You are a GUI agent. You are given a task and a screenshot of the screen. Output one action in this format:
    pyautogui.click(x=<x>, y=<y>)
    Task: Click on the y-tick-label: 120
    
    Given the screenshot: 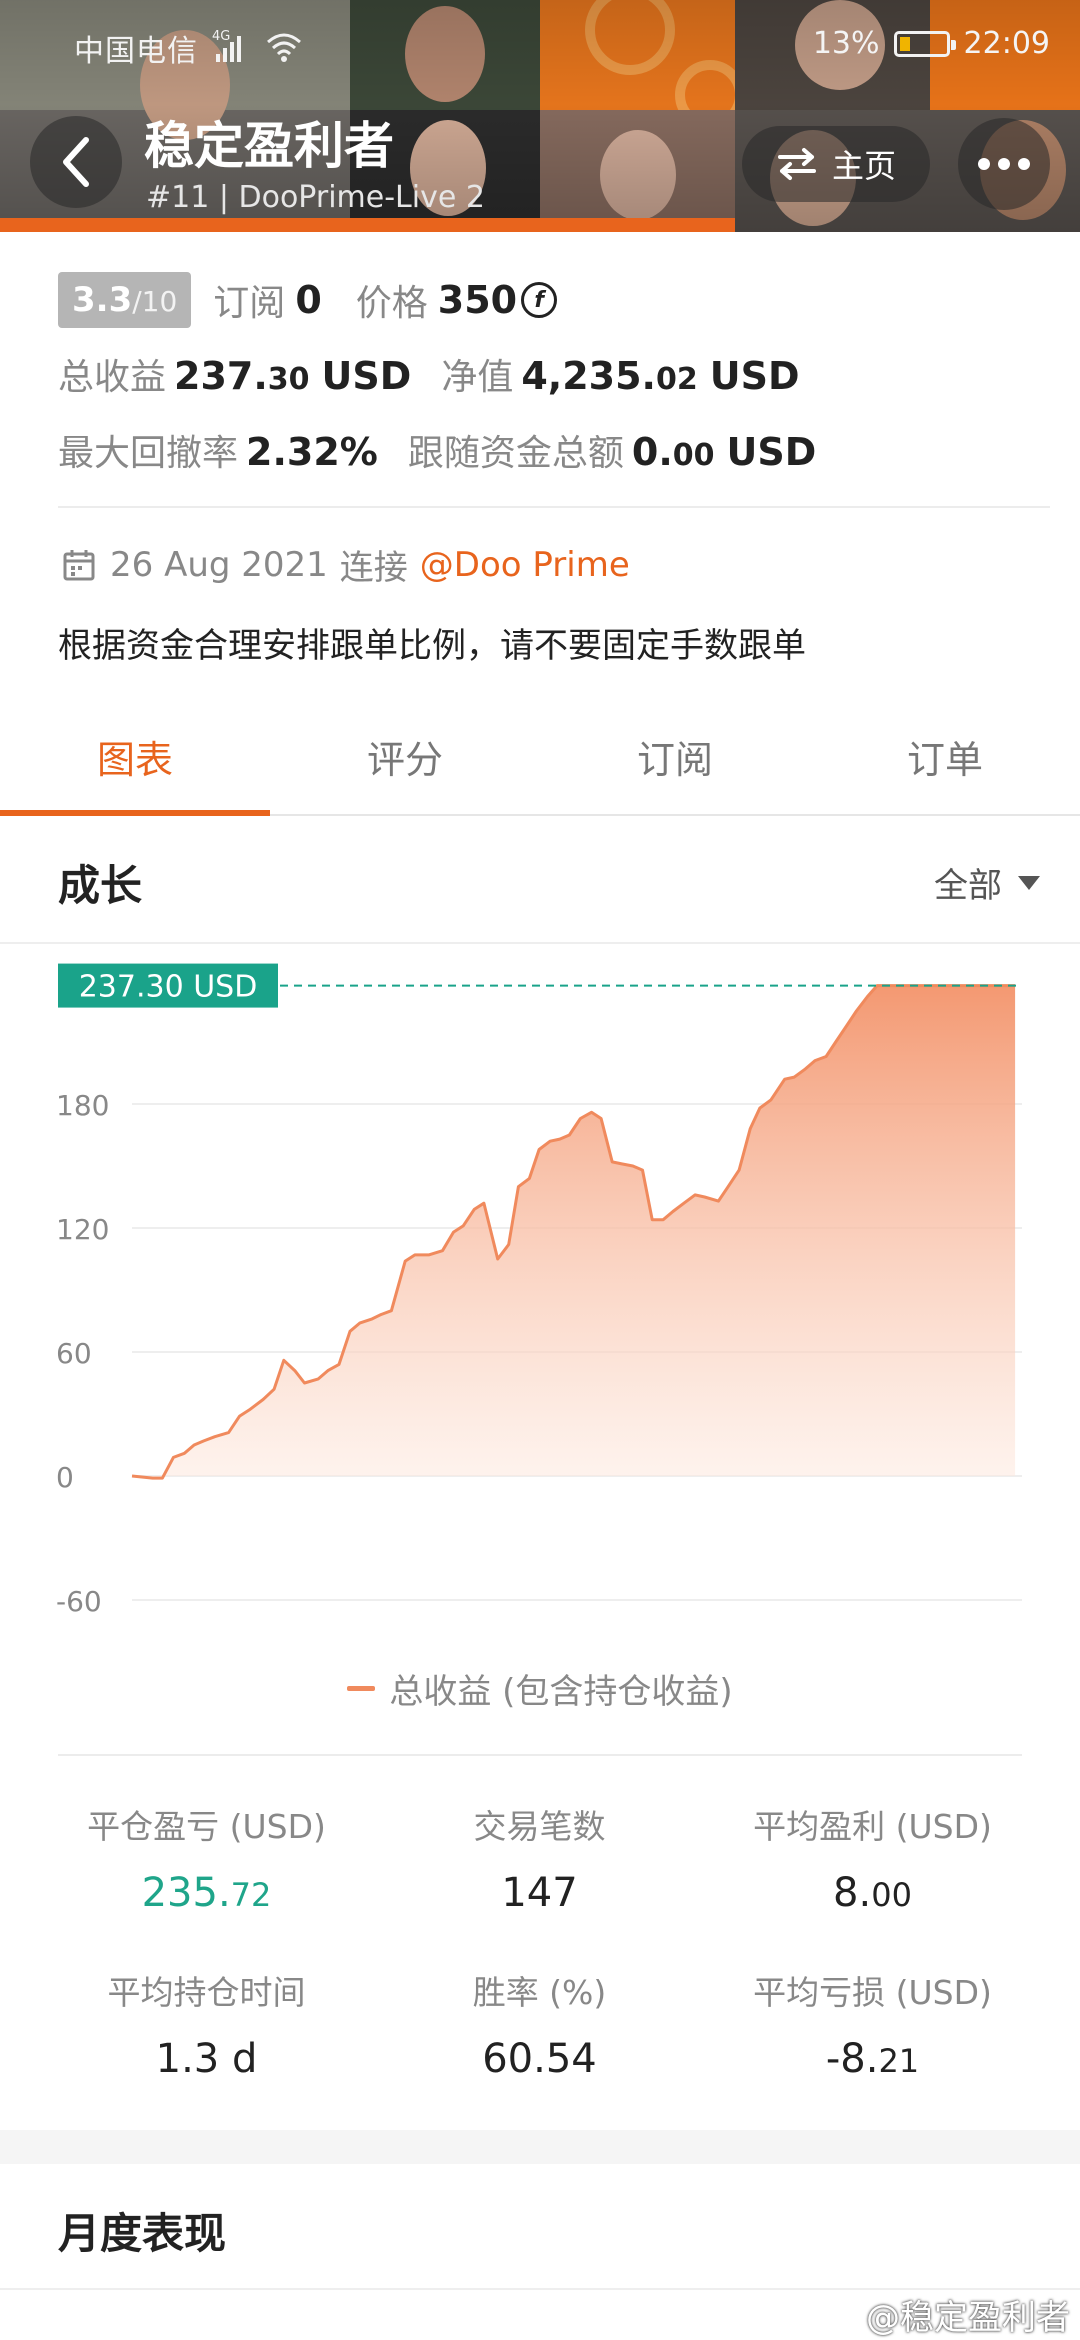 What is the action you would take?
    pyautogui.click(x=82, y=1229)
    